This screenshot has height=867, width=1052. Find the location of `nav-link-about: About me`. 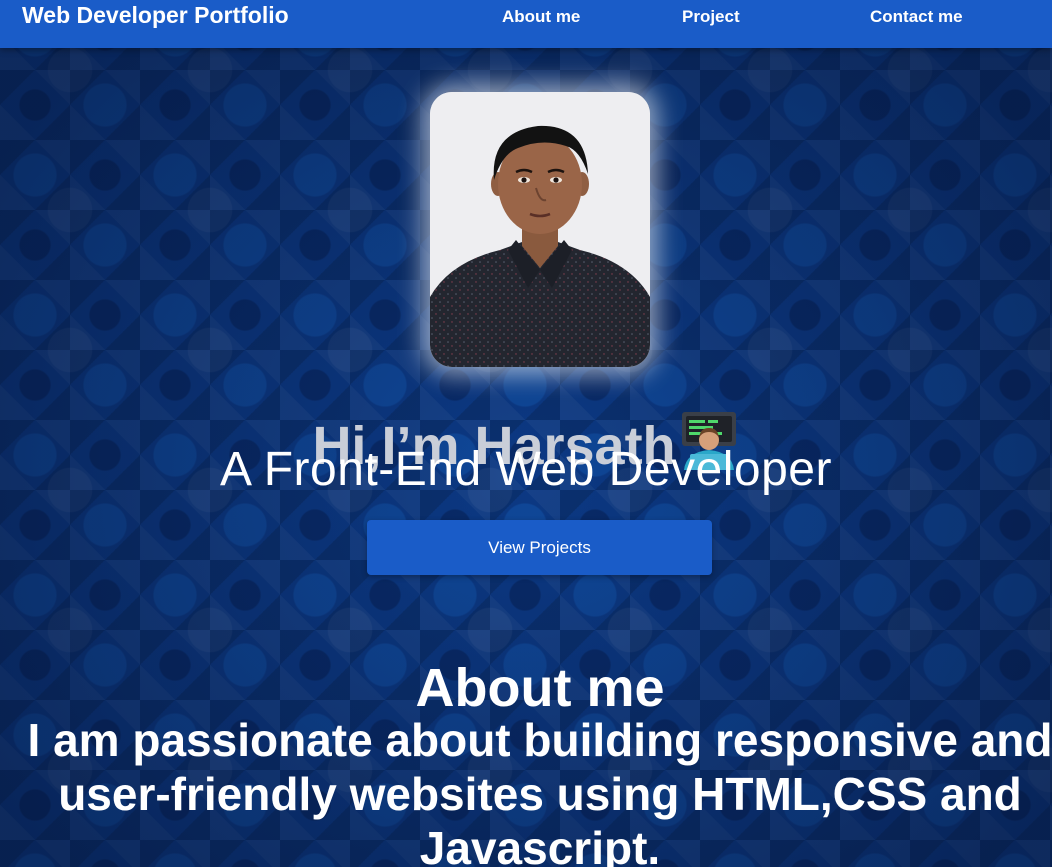

nav-link-about: About me is located at coordinates (541, 17).